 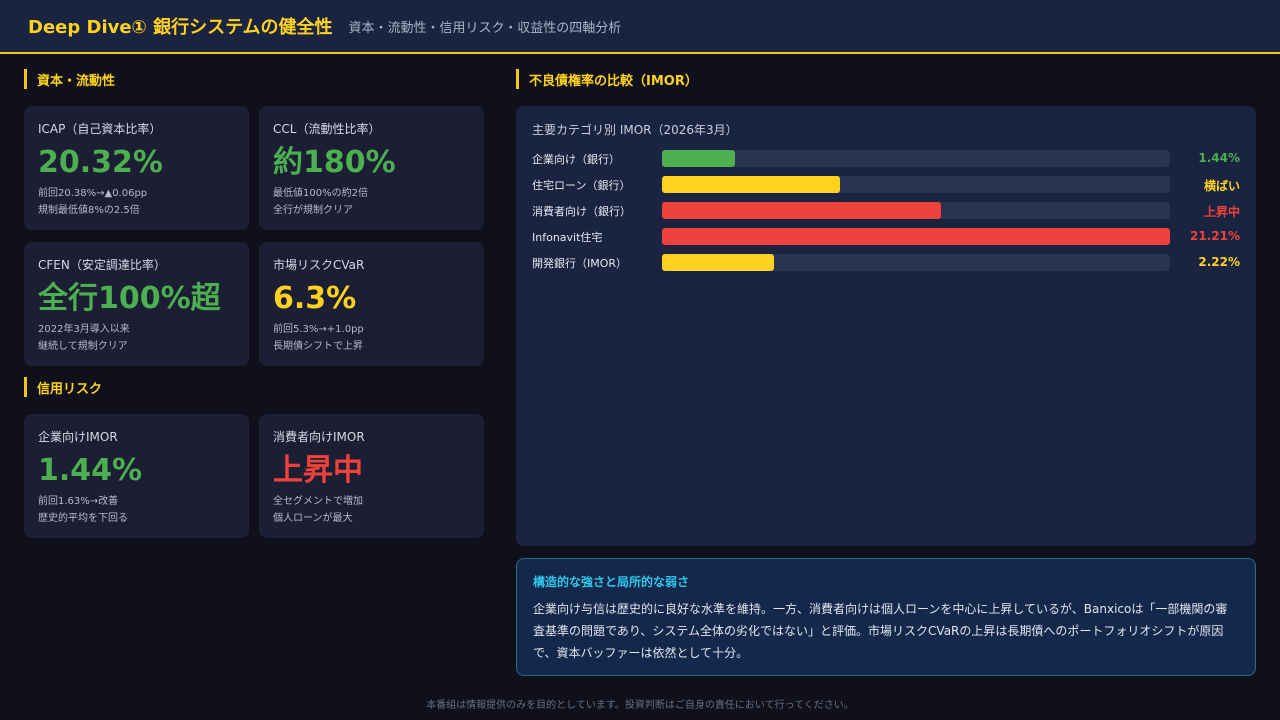 I want to click on card-note: 個人ローンが最大, so click(x=313, y=518).